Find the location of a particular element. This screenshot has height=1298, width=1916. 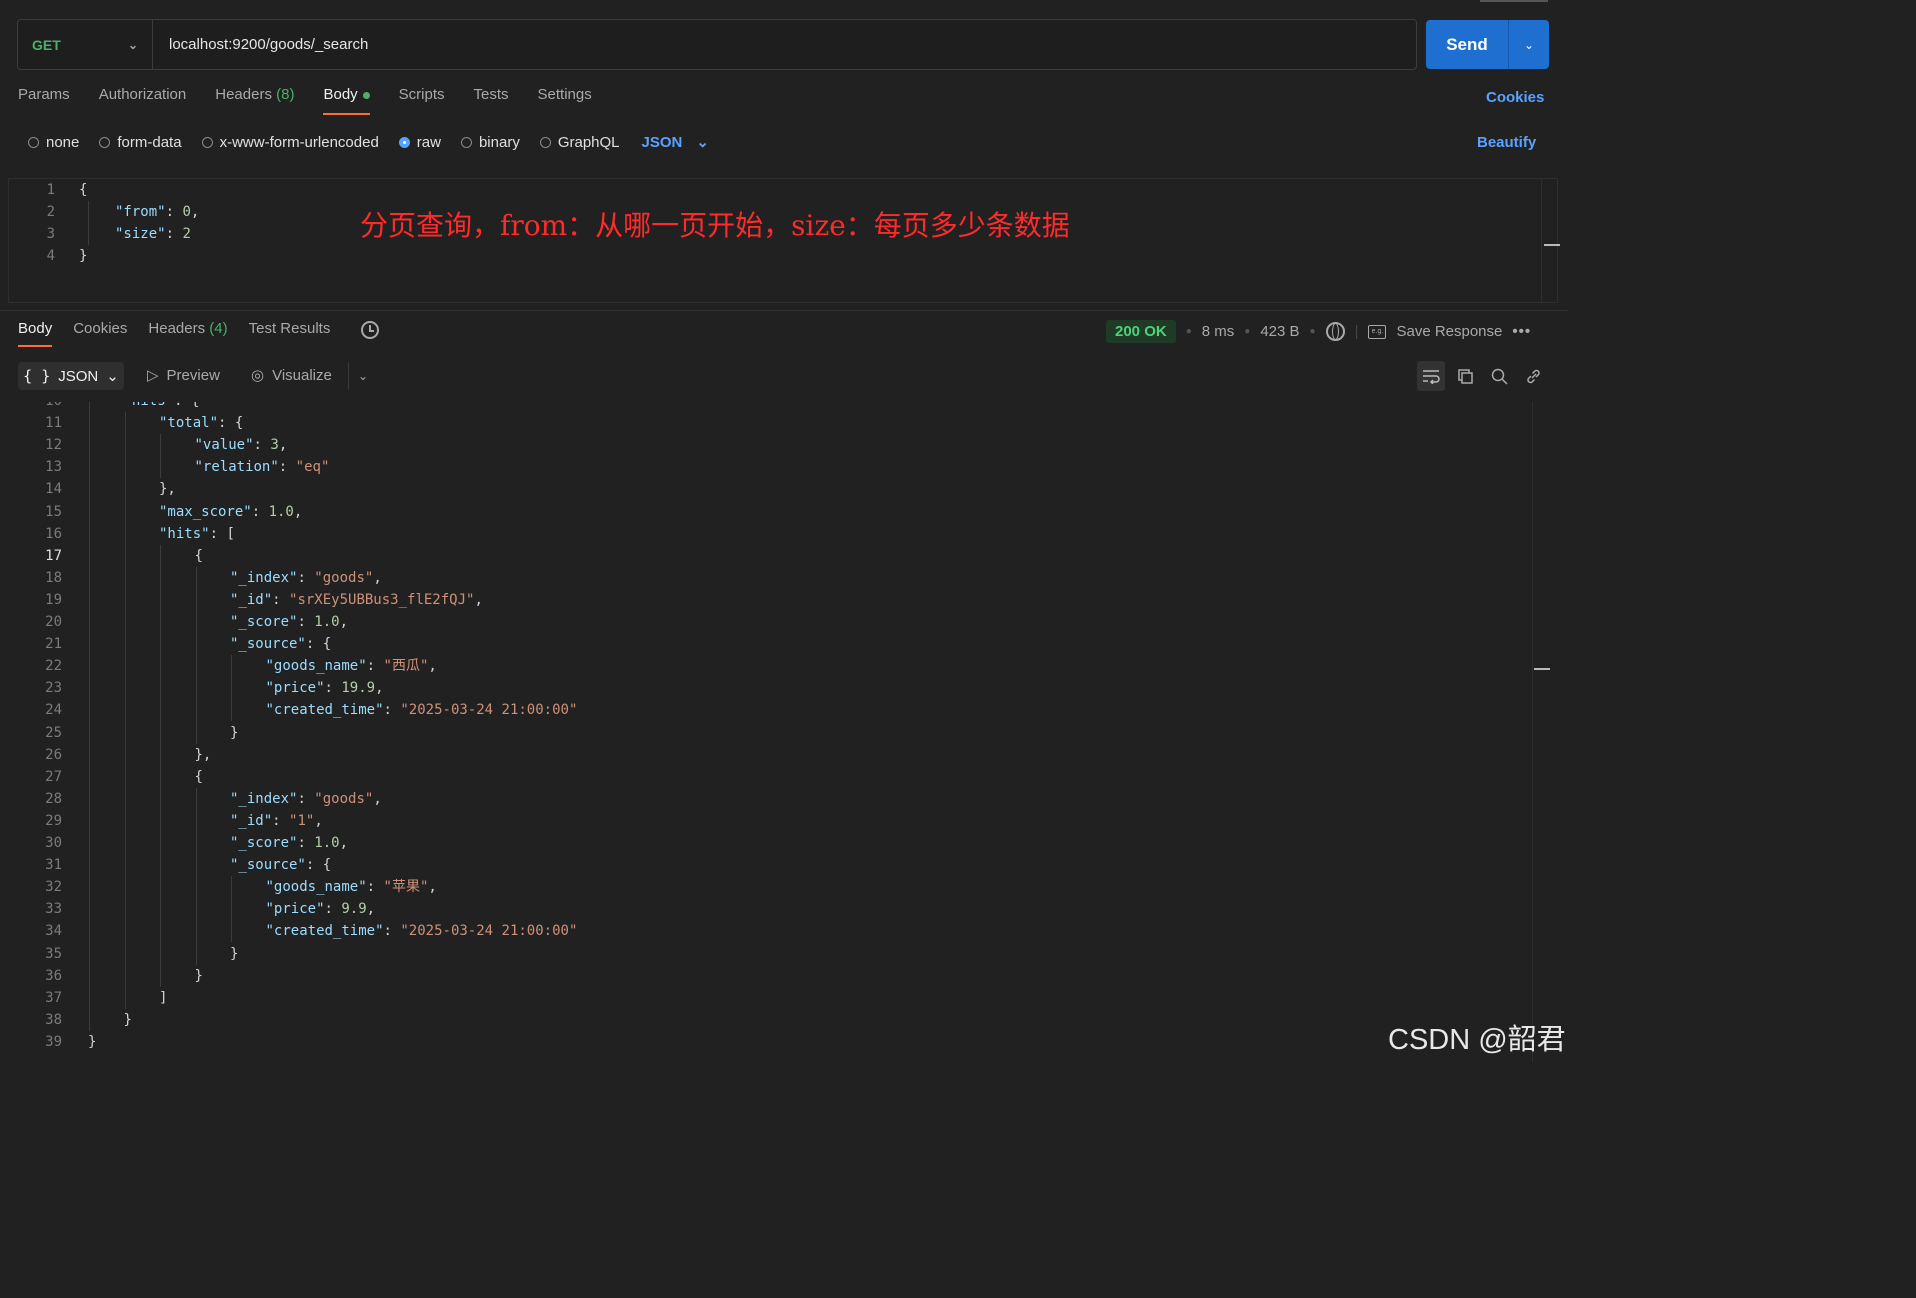

radio-graphql: GraphQL is located at coordinates (579, 142).